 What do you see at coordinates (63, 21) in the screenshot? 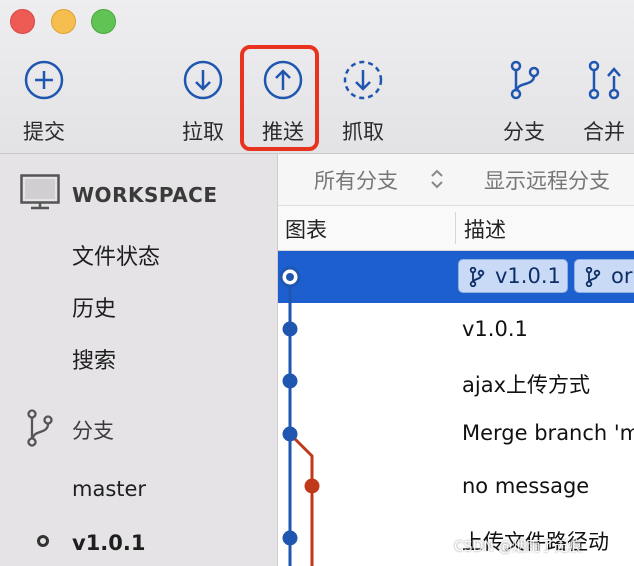
I see `minimize-window-button` at bounding box center [63, 21].